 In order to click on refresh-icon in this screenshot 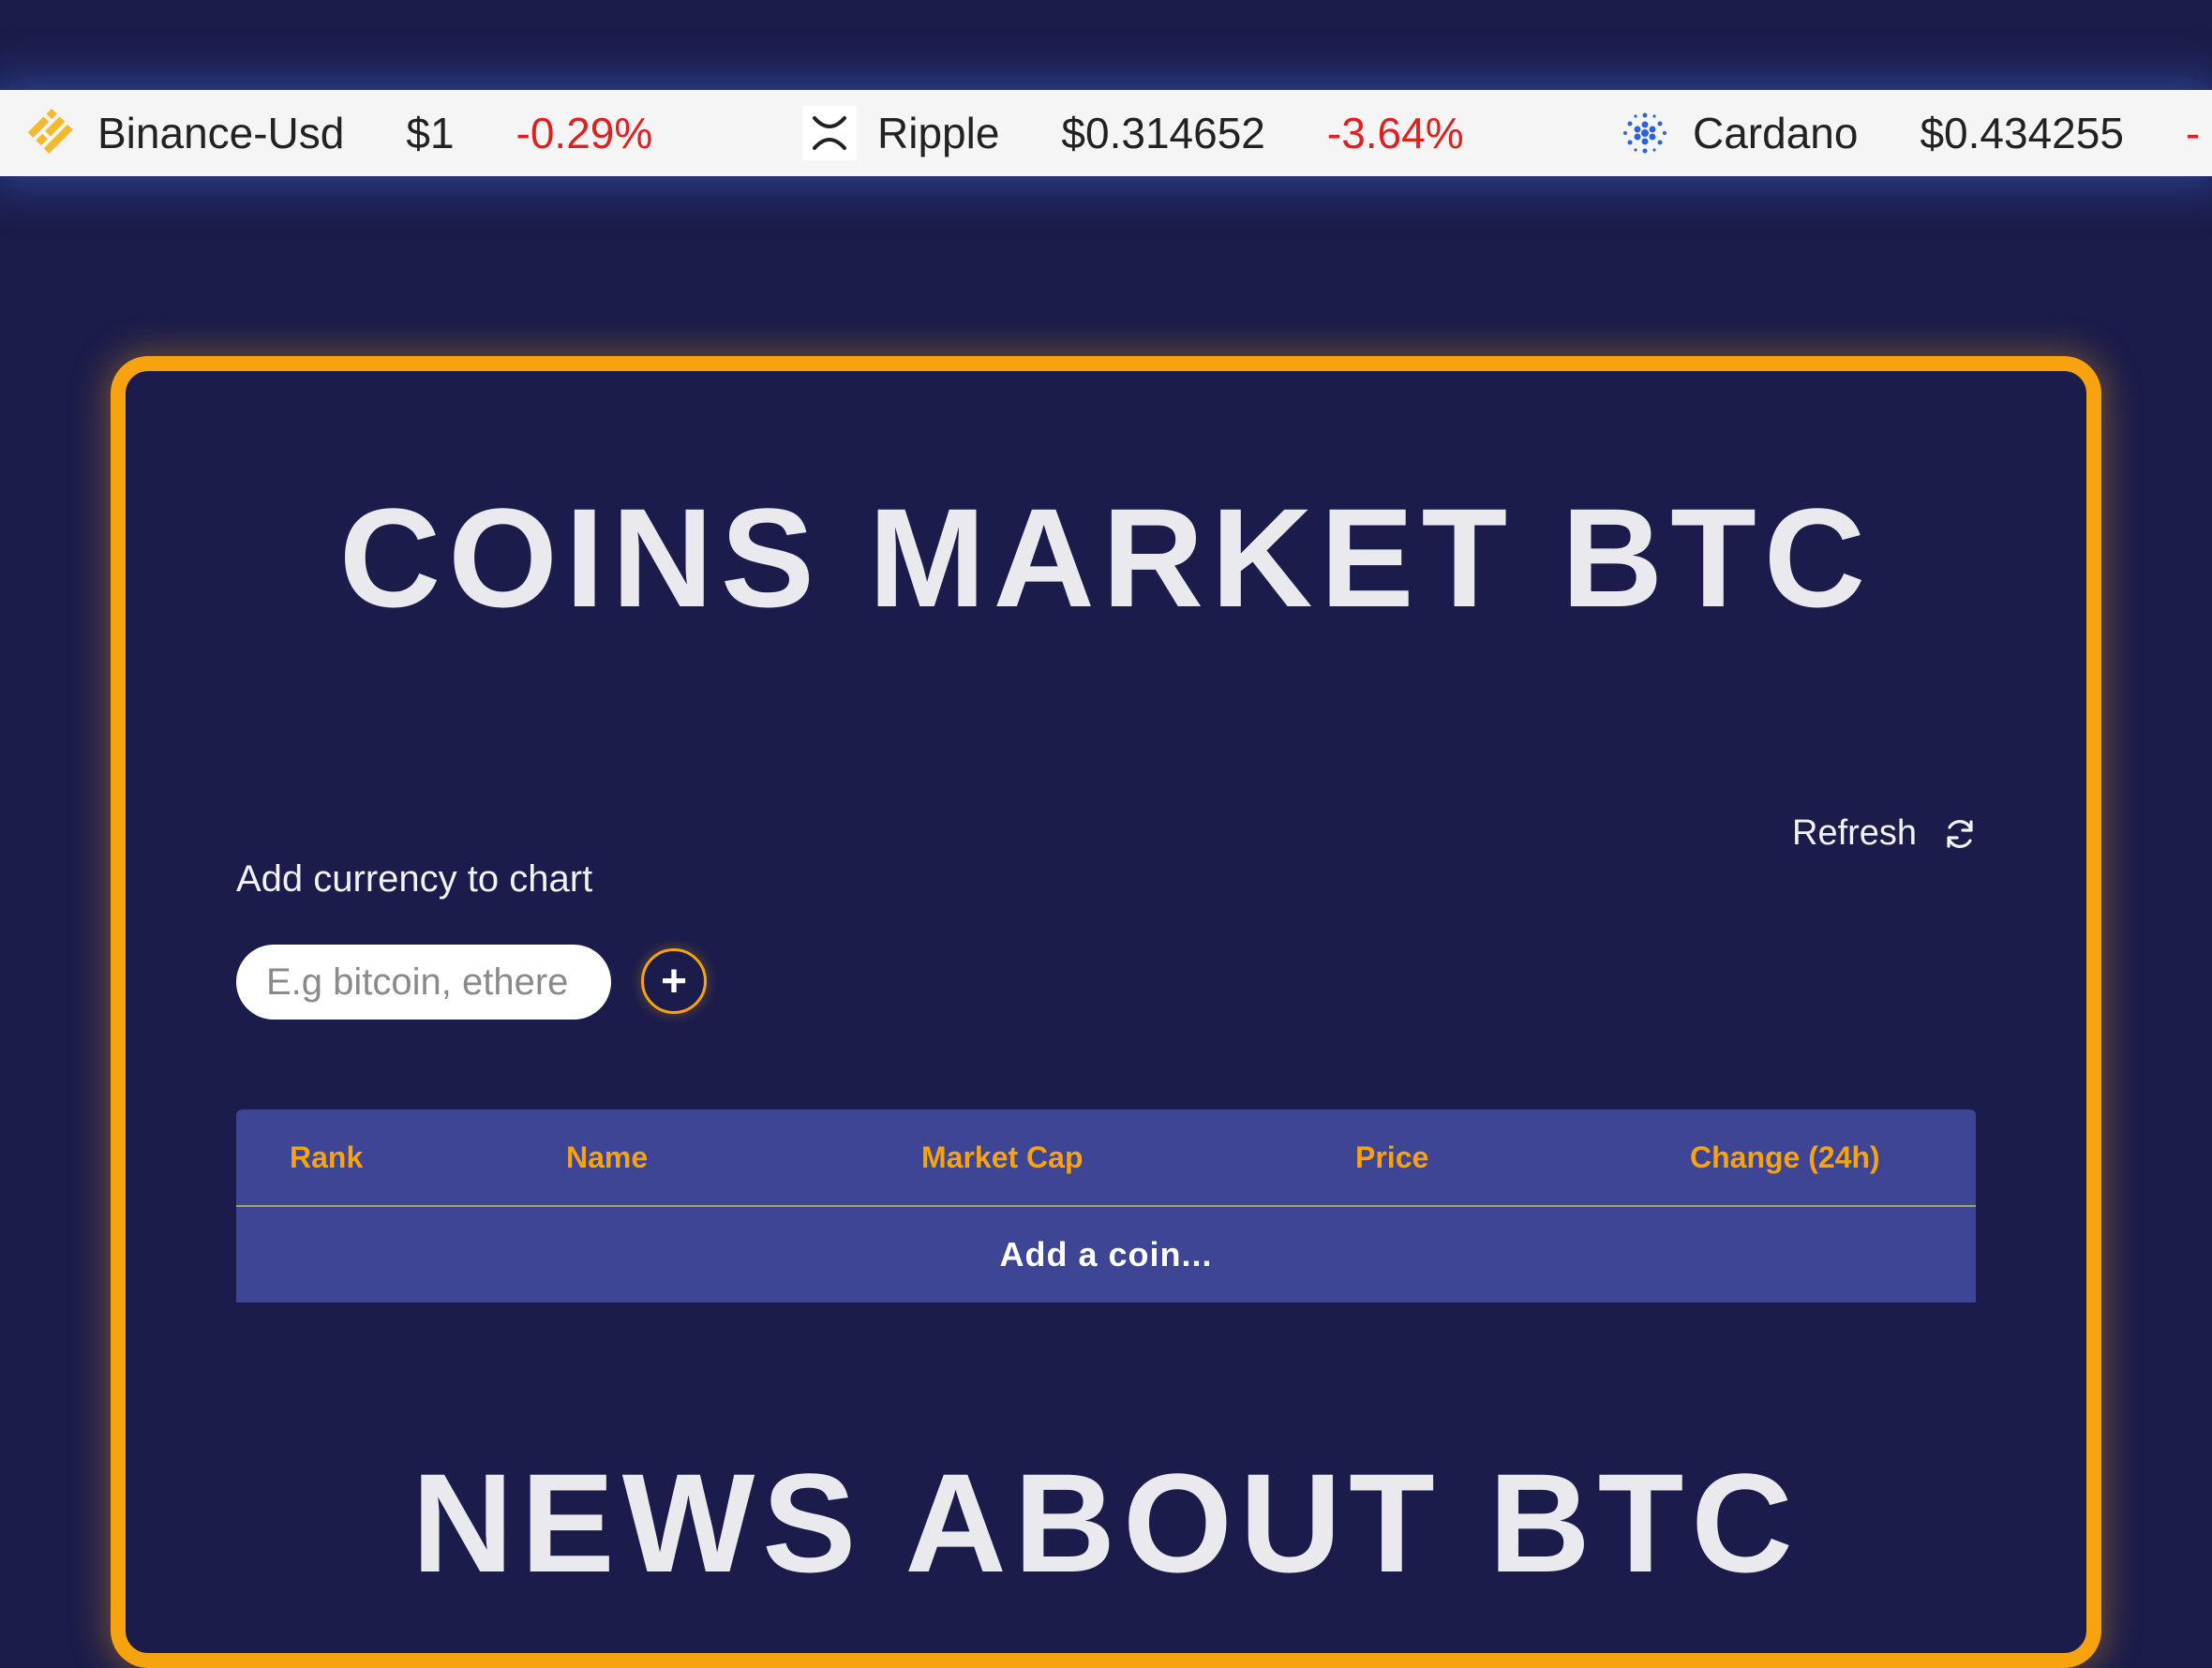, I will do `click(1960, 833)`.